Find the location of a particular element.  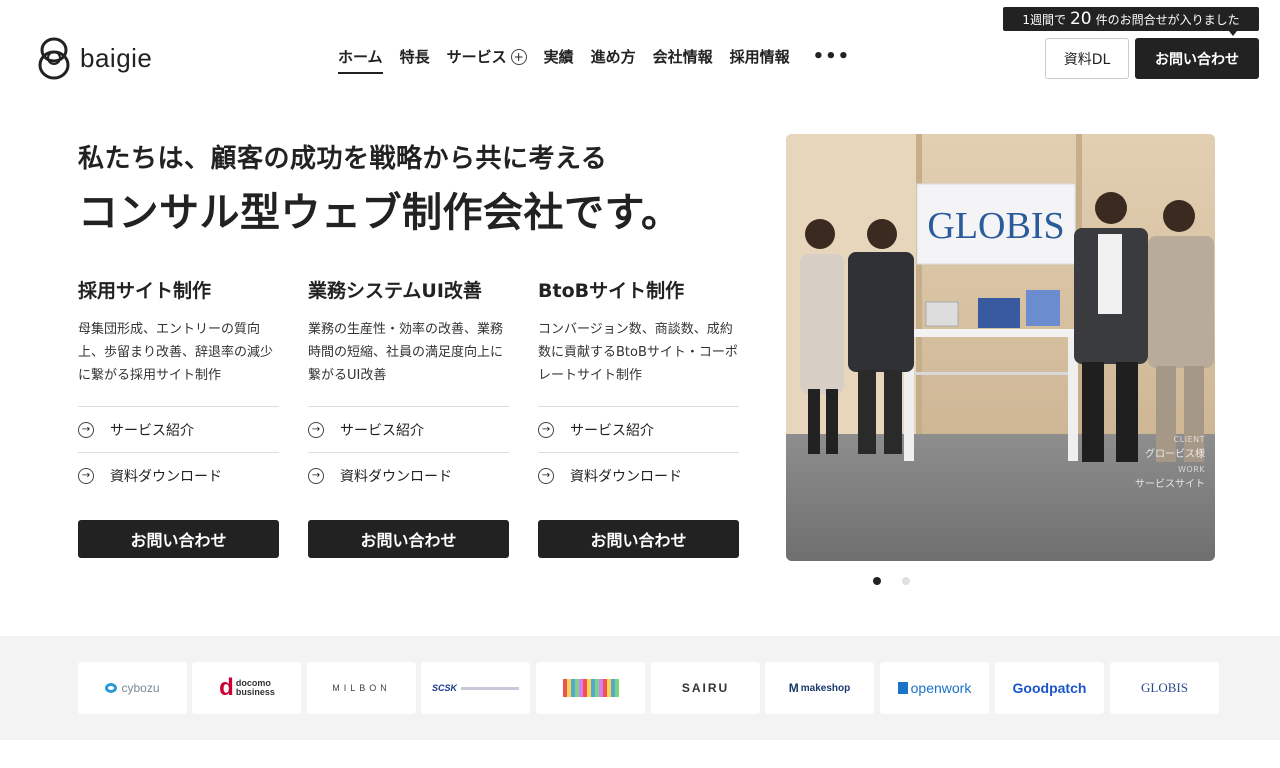

baigie-logo-icon is located at coordinates (54, 58).